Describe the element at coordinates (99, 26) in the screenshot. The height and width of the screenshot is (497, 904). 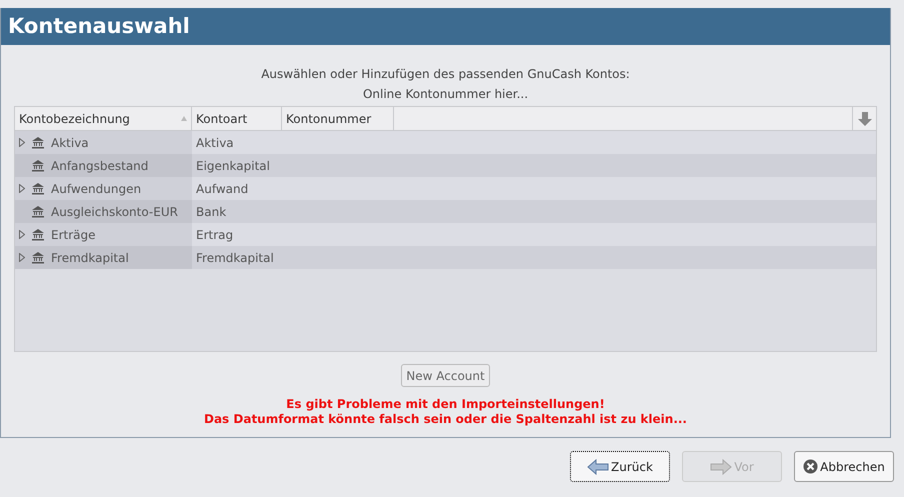
I see `window-title: Kontenauswahl` at that location.